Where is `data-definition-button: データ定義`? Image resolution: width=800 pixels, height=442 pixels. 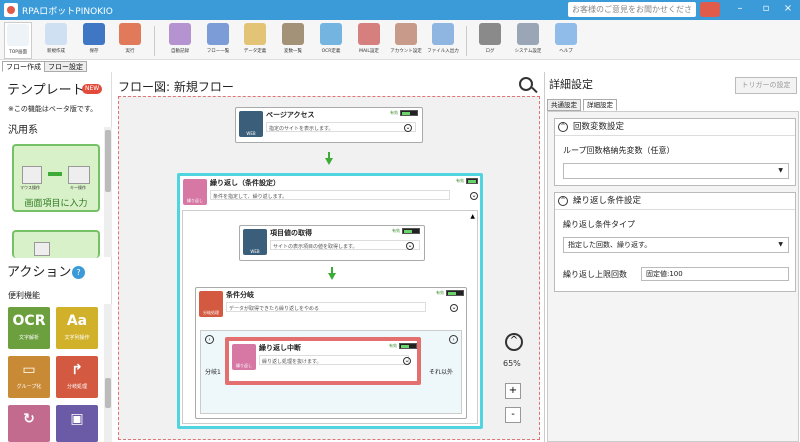
data-definition-button: データ定義 is located at coordinates (255, 40).